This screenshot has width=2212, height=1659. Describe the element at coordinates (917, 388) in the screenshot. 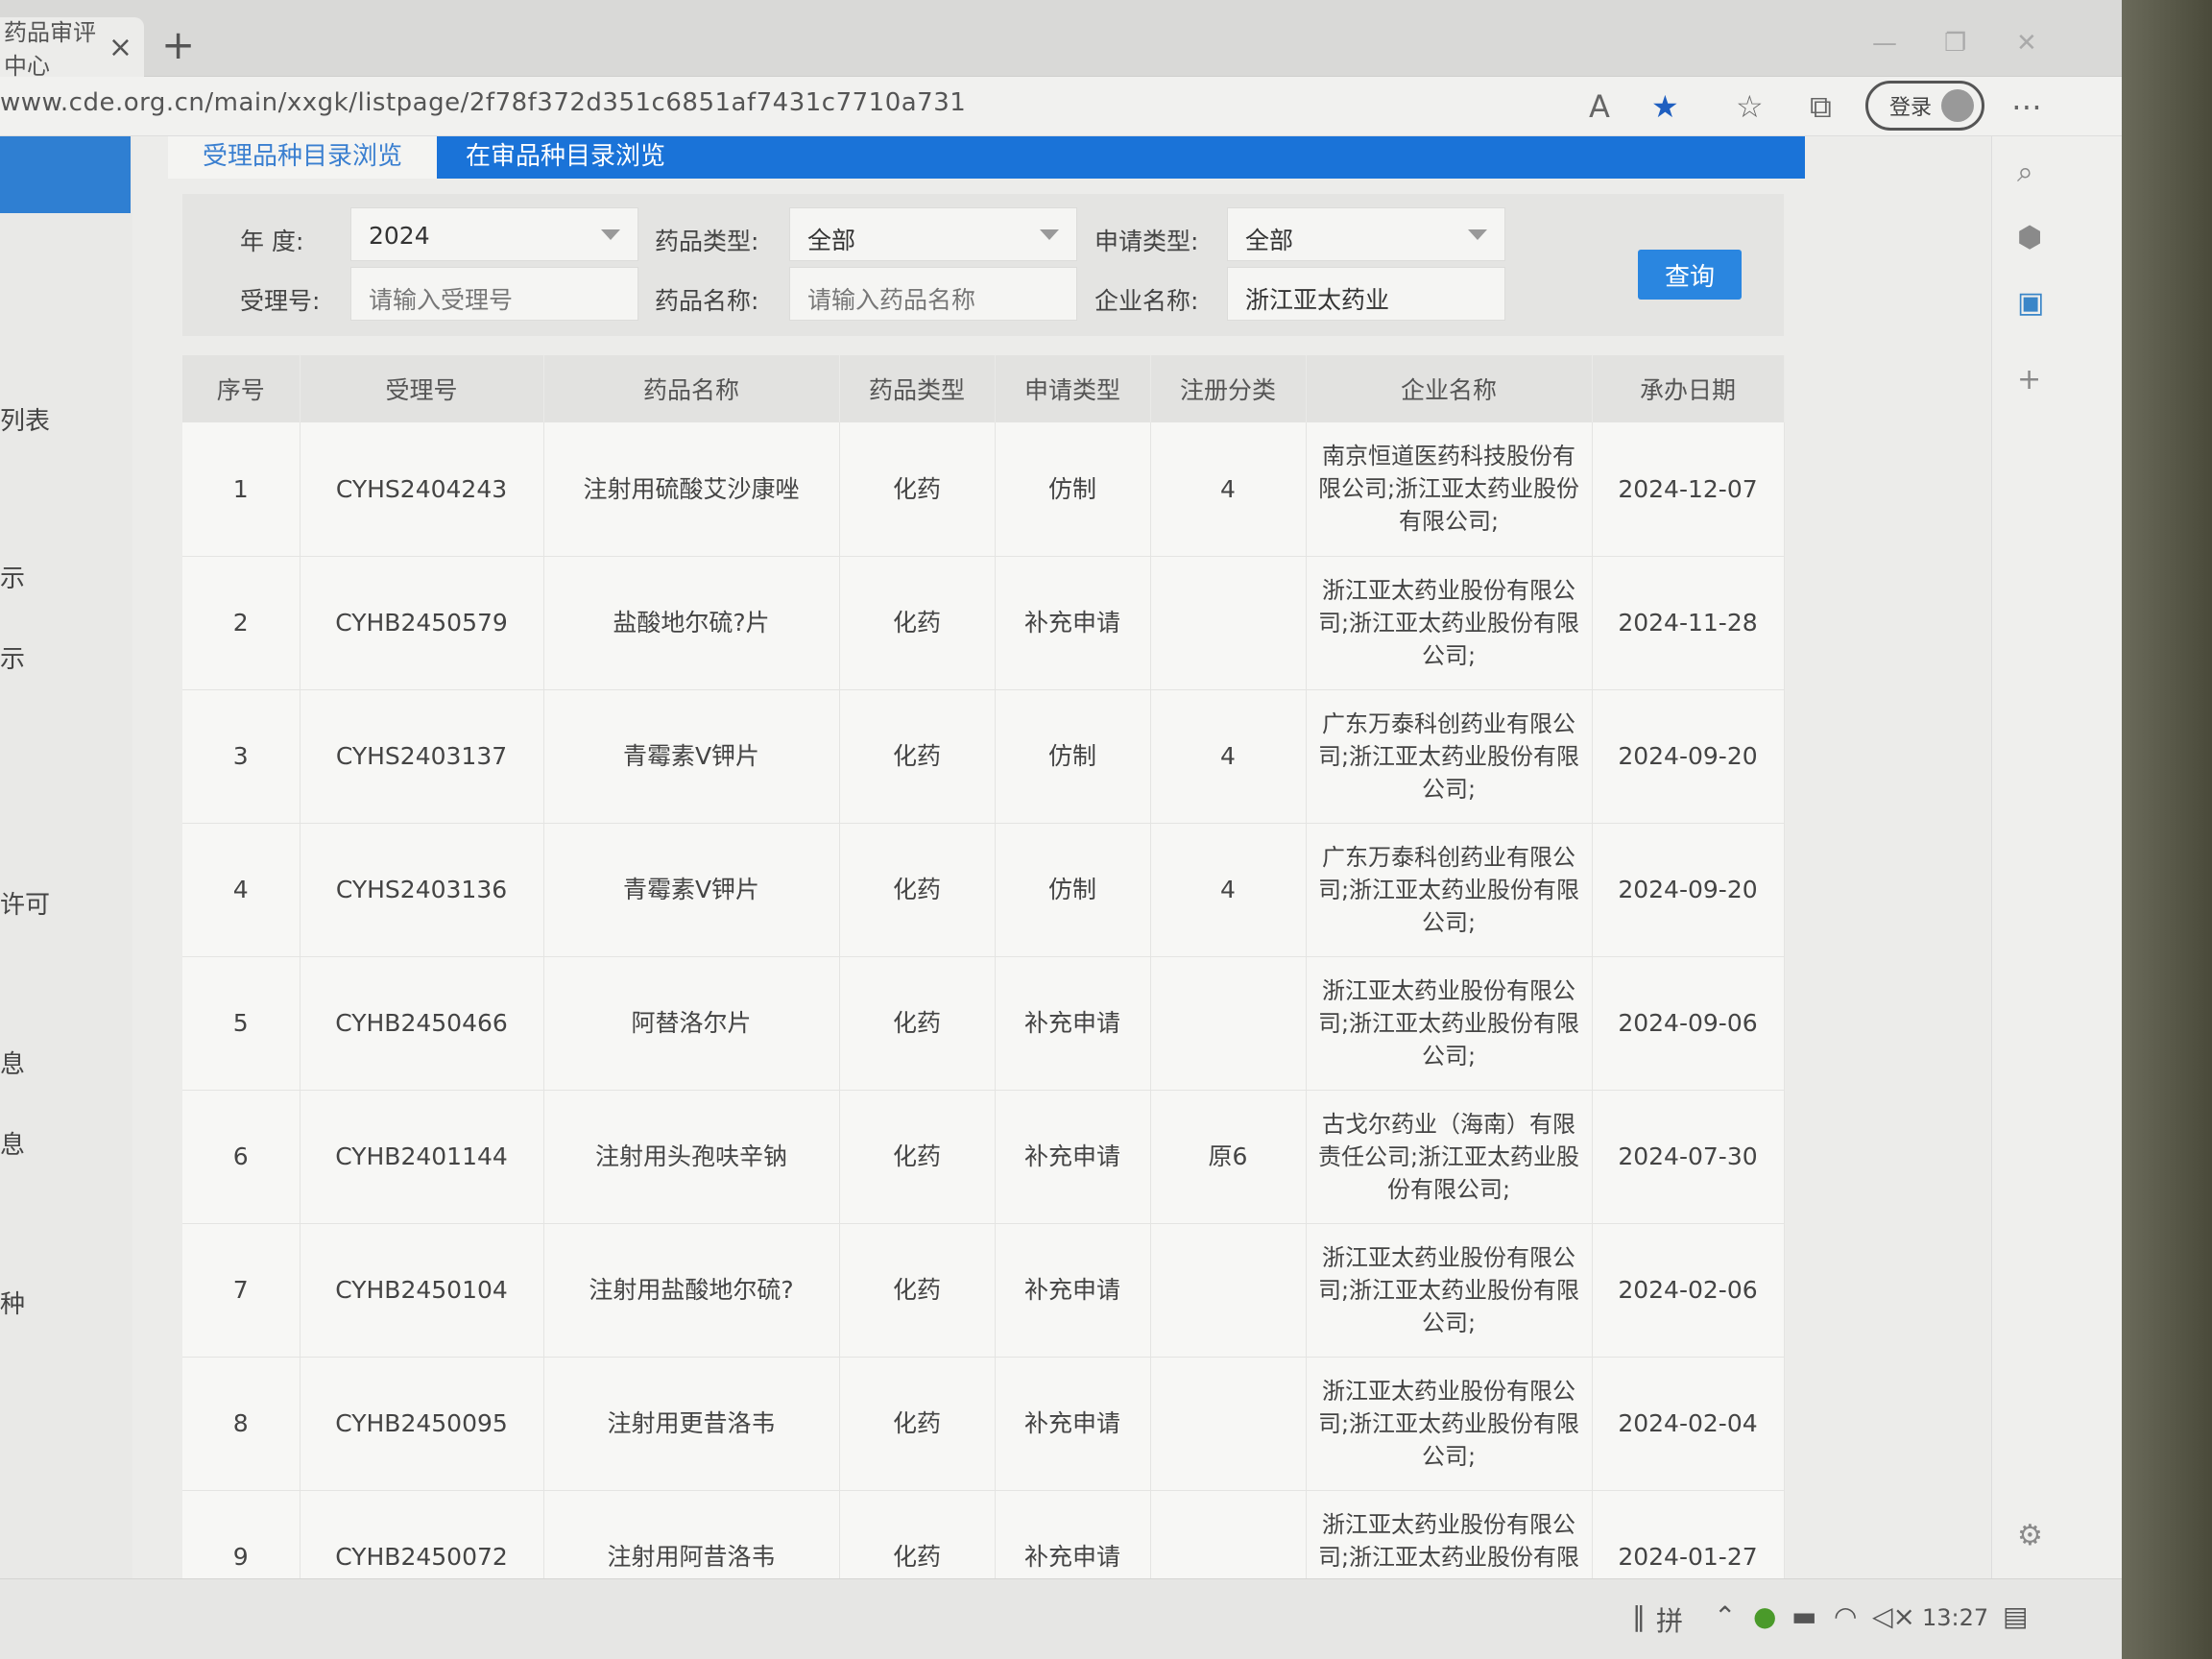

I see `col-header-drug-type: 药品类型` at that location.